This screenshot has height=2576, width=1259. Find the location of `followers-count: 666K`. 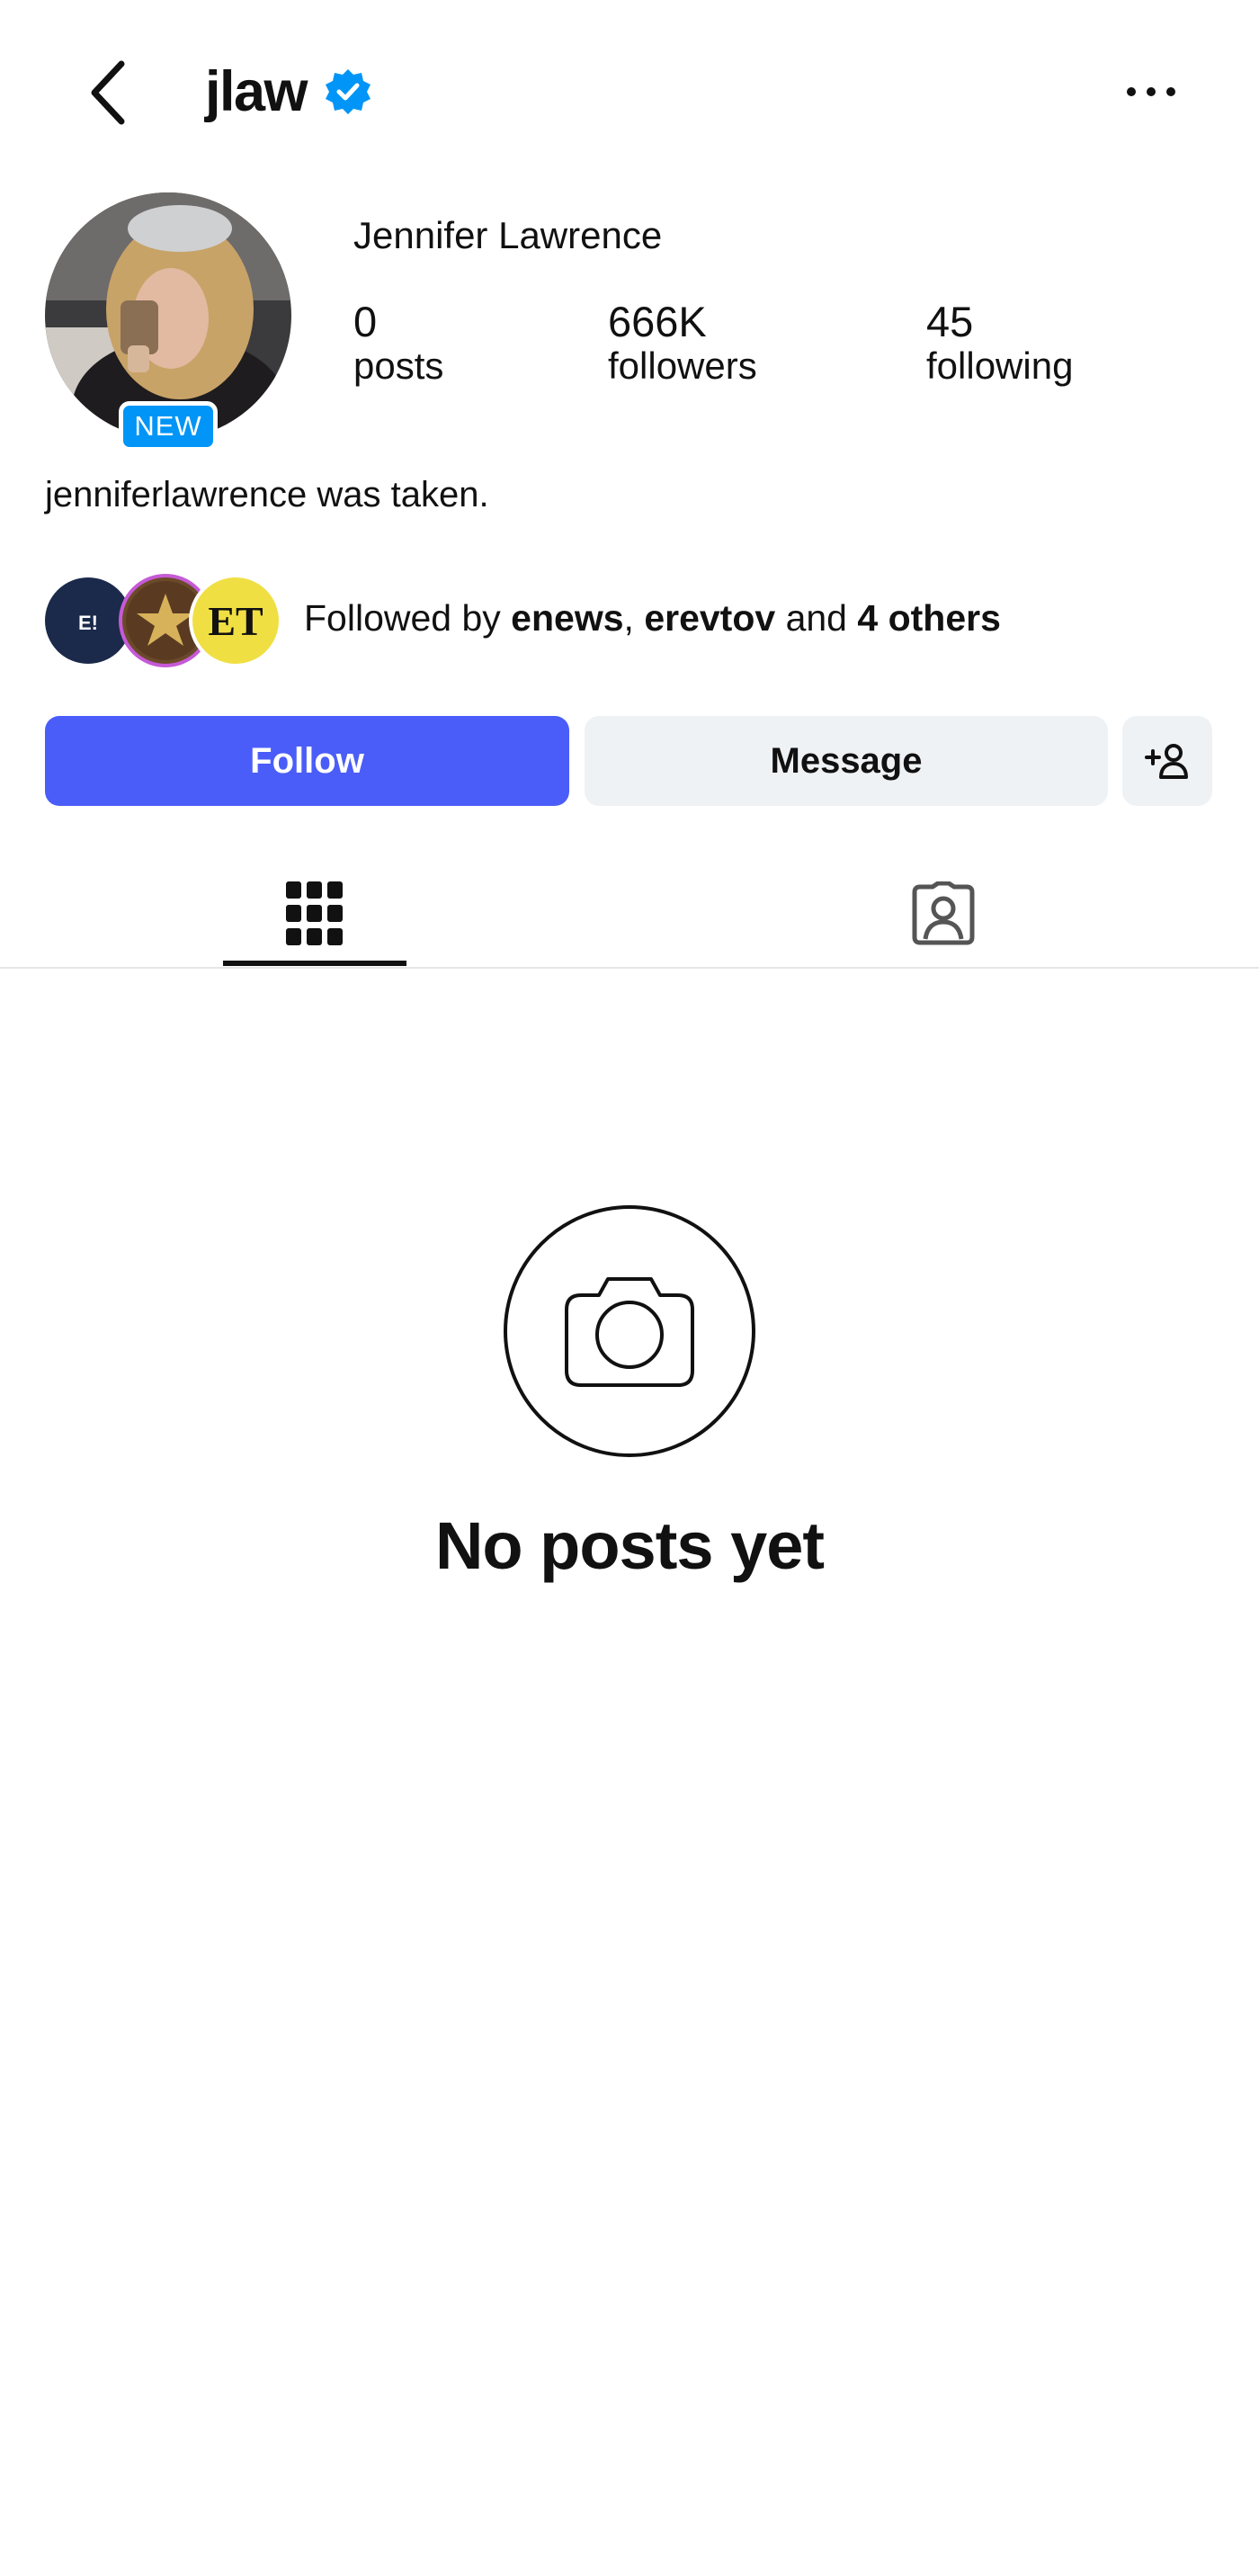

followers-count: 666K is located at coordinates (657, 321).